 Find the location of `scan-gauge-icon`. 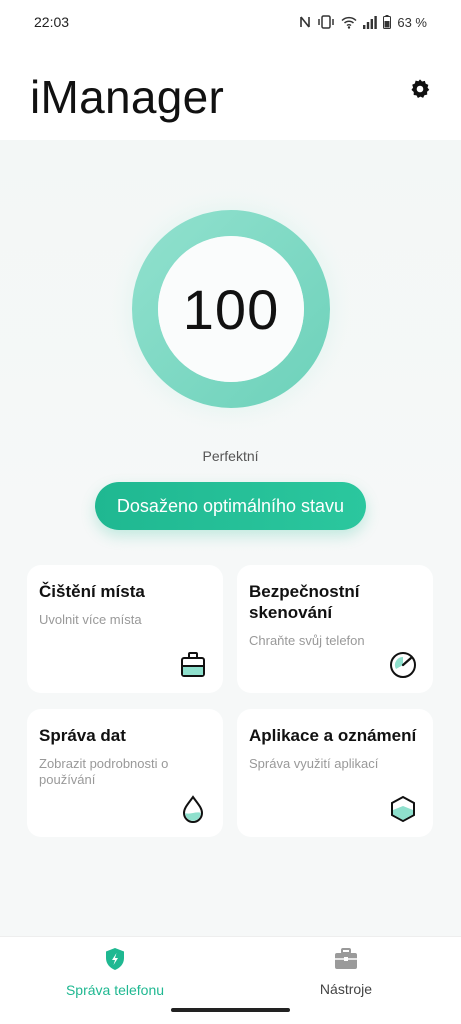

scan-gauge-icon is located at coordinates (403, 665).